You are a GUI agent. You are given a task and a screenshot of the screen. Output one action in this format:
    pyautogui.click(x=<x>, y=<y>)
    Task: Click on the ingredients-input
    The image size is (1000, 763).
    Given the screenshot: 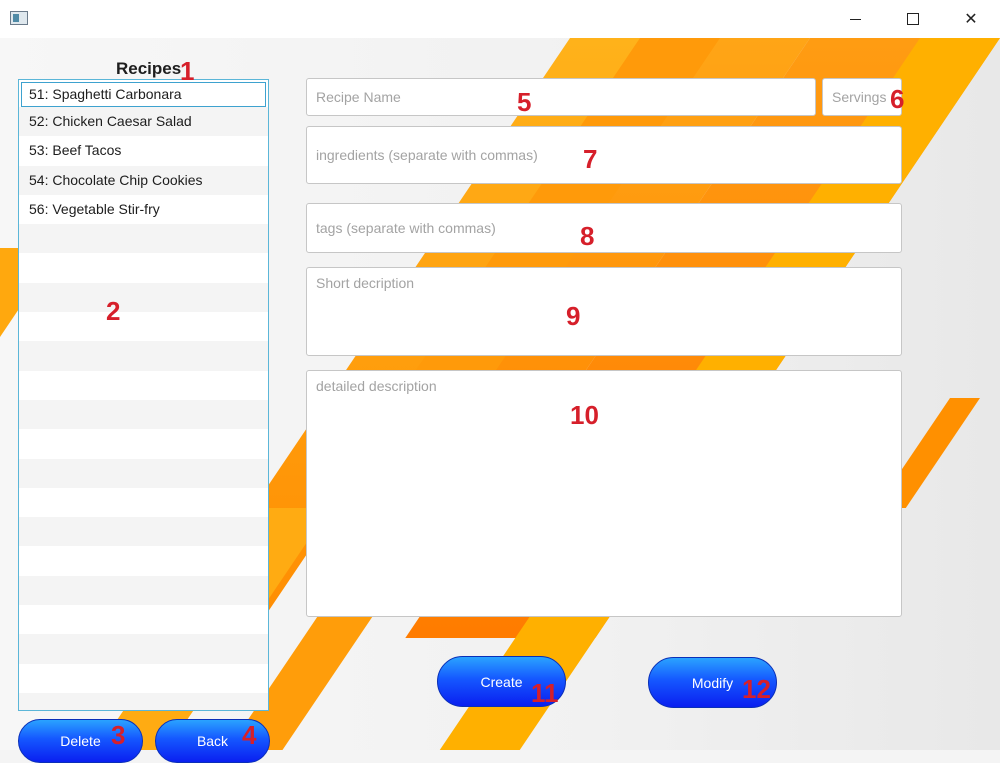 What is the action you would take?
    pyautogui.click(x=604, y=155)
    